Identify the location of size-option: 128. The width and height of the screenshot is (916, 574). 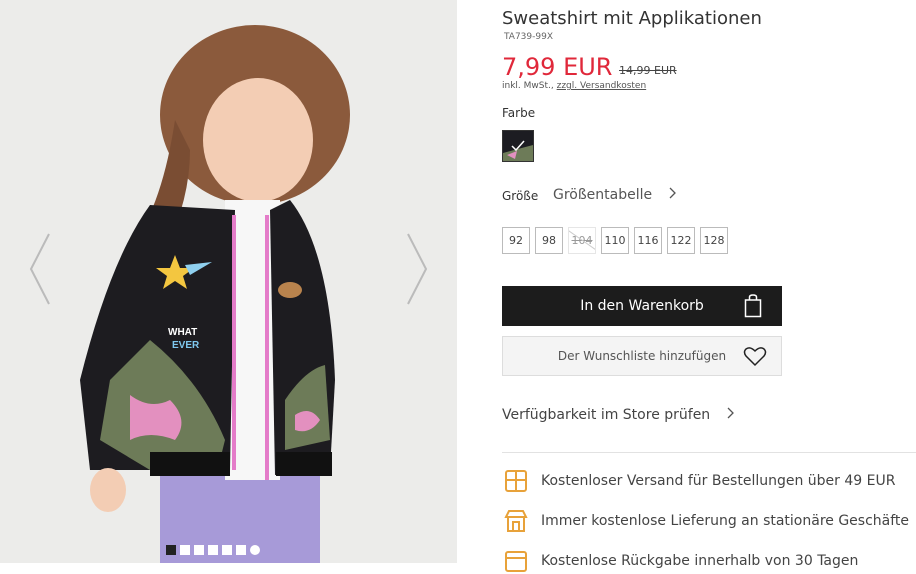
(714, 240).